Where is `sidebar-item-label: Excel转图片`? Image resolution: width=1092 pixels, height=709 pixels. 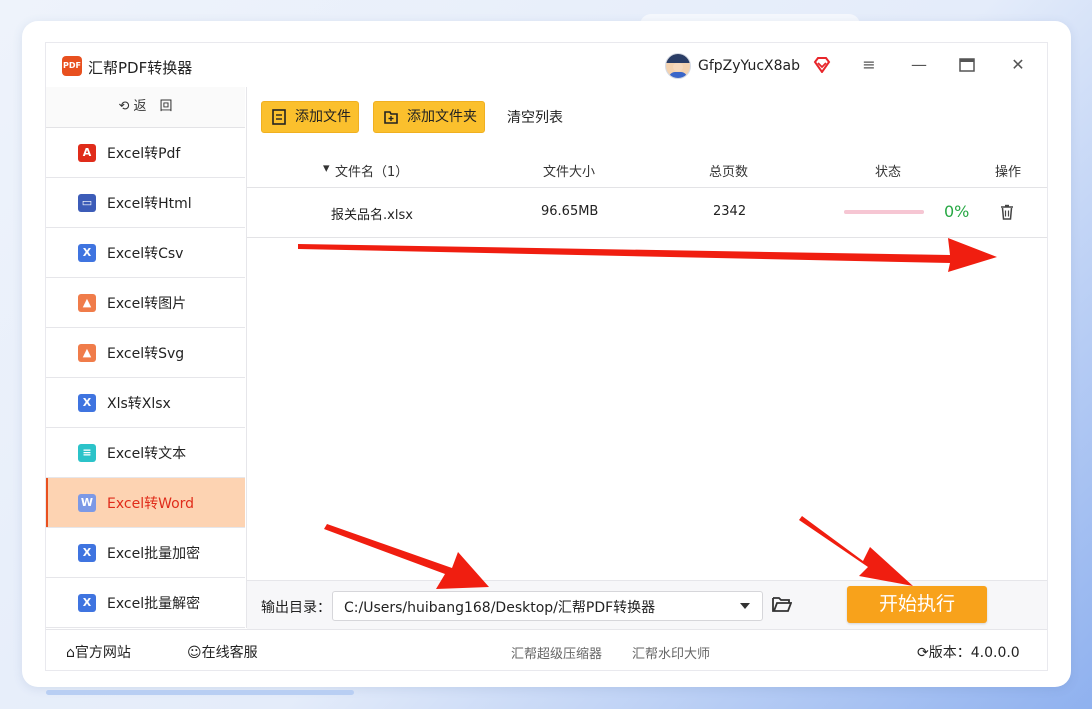 sidebar-item-label: Excel转图片 is located at coordinates (147, 304).